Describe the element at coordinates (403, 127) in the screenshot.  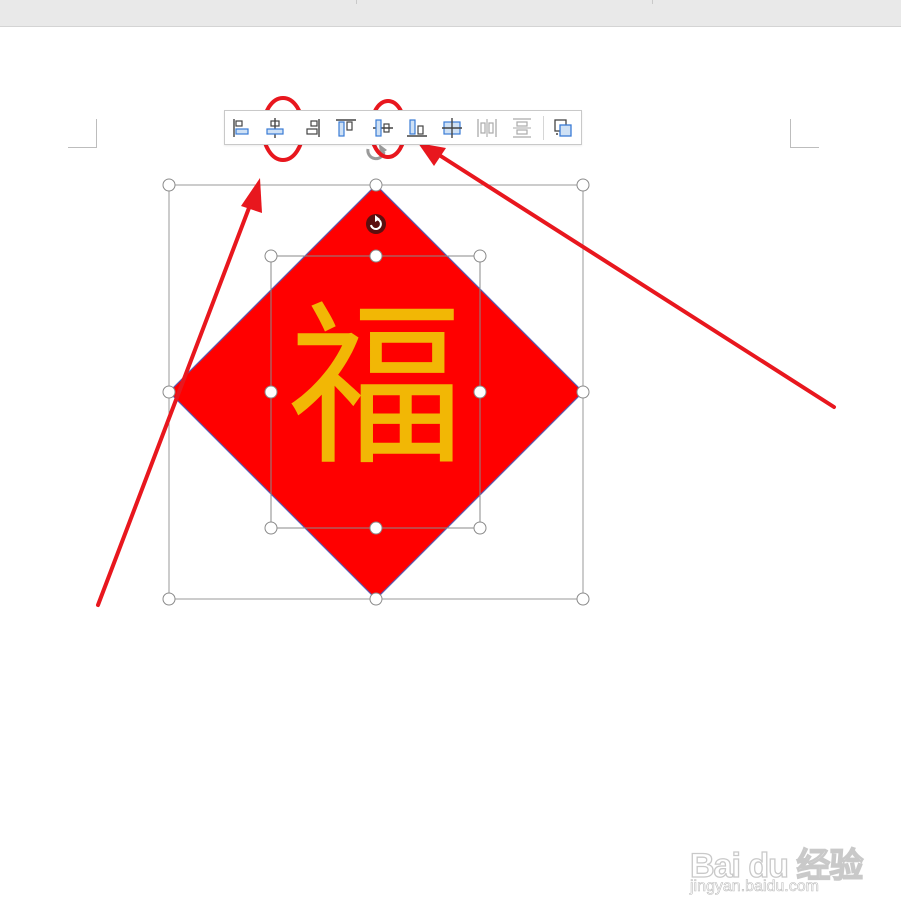
I see `alignment-toolbar` at that location.